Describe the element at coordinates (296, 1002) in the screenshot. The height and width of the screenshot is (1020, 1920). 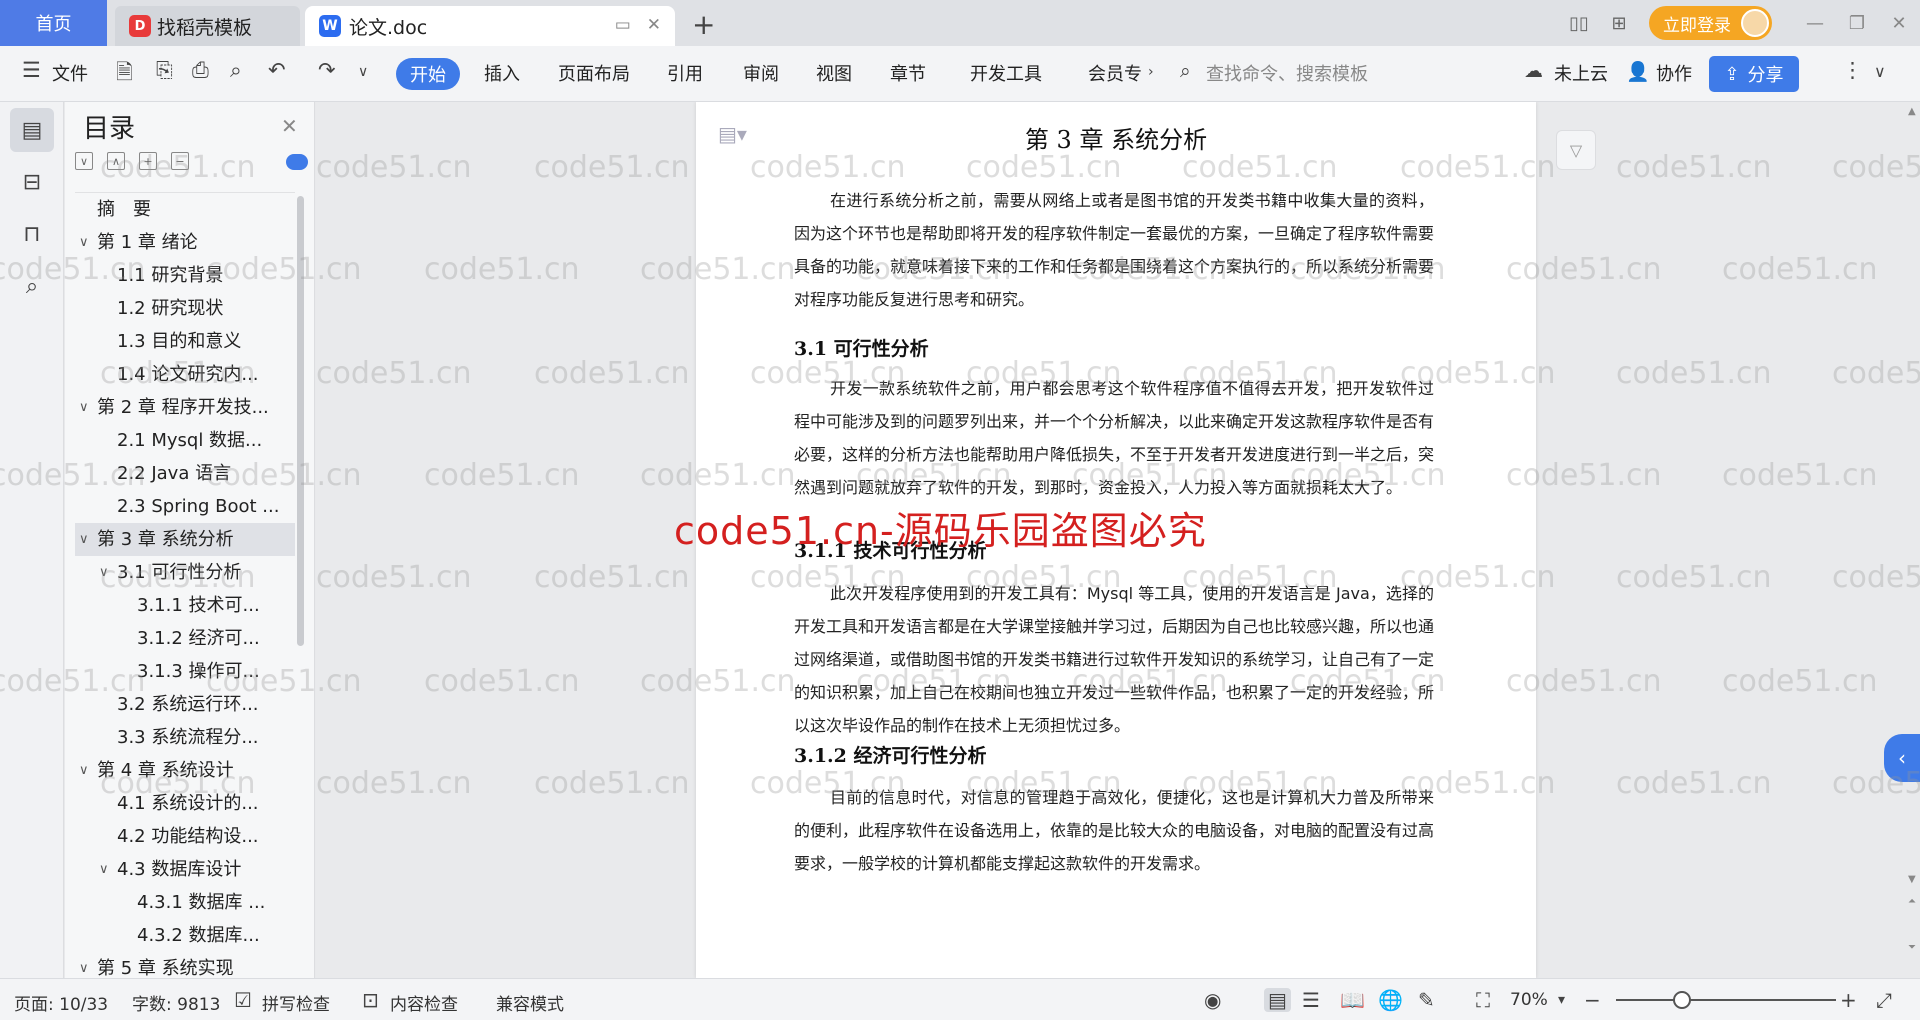
I see `spell-check-button: 拼写检查` at that location.